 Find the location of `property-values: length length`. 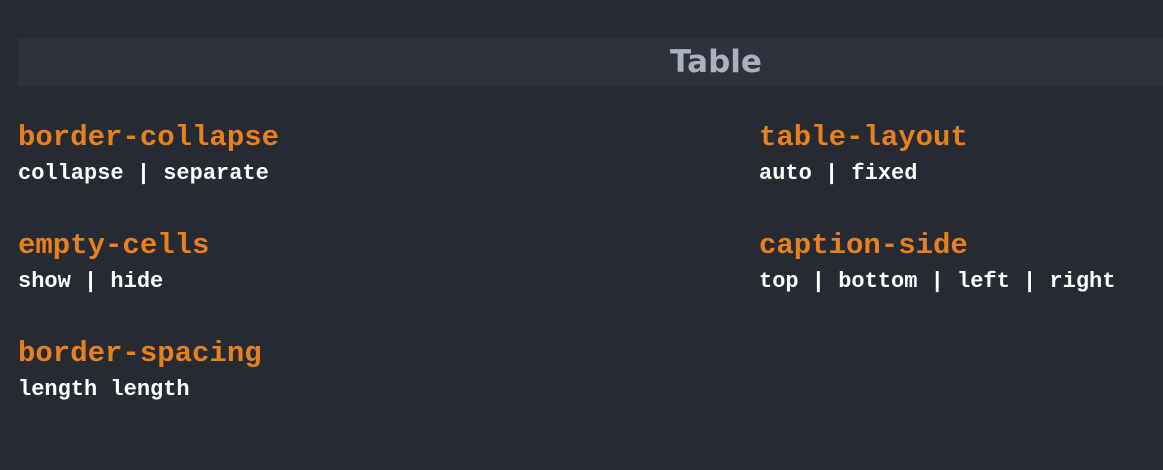

property-values: length length is located at coordinates (104, 389).